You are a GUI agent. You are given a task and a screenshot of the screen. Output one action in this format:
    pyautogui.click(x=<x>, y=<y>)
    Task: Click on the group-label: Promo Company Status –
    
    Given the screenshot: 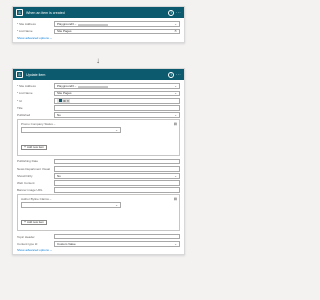 What is the action you would take?
    pyautogui.click(x=38, y=124)
    